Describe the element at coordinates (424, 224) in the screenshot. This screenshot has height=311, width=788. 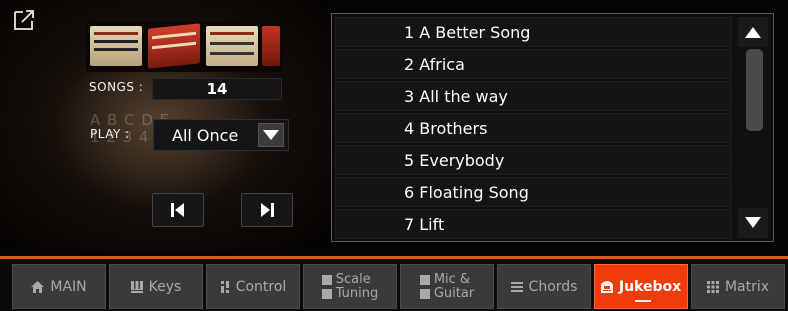
I see `song-title: 7 Lift` at that location.